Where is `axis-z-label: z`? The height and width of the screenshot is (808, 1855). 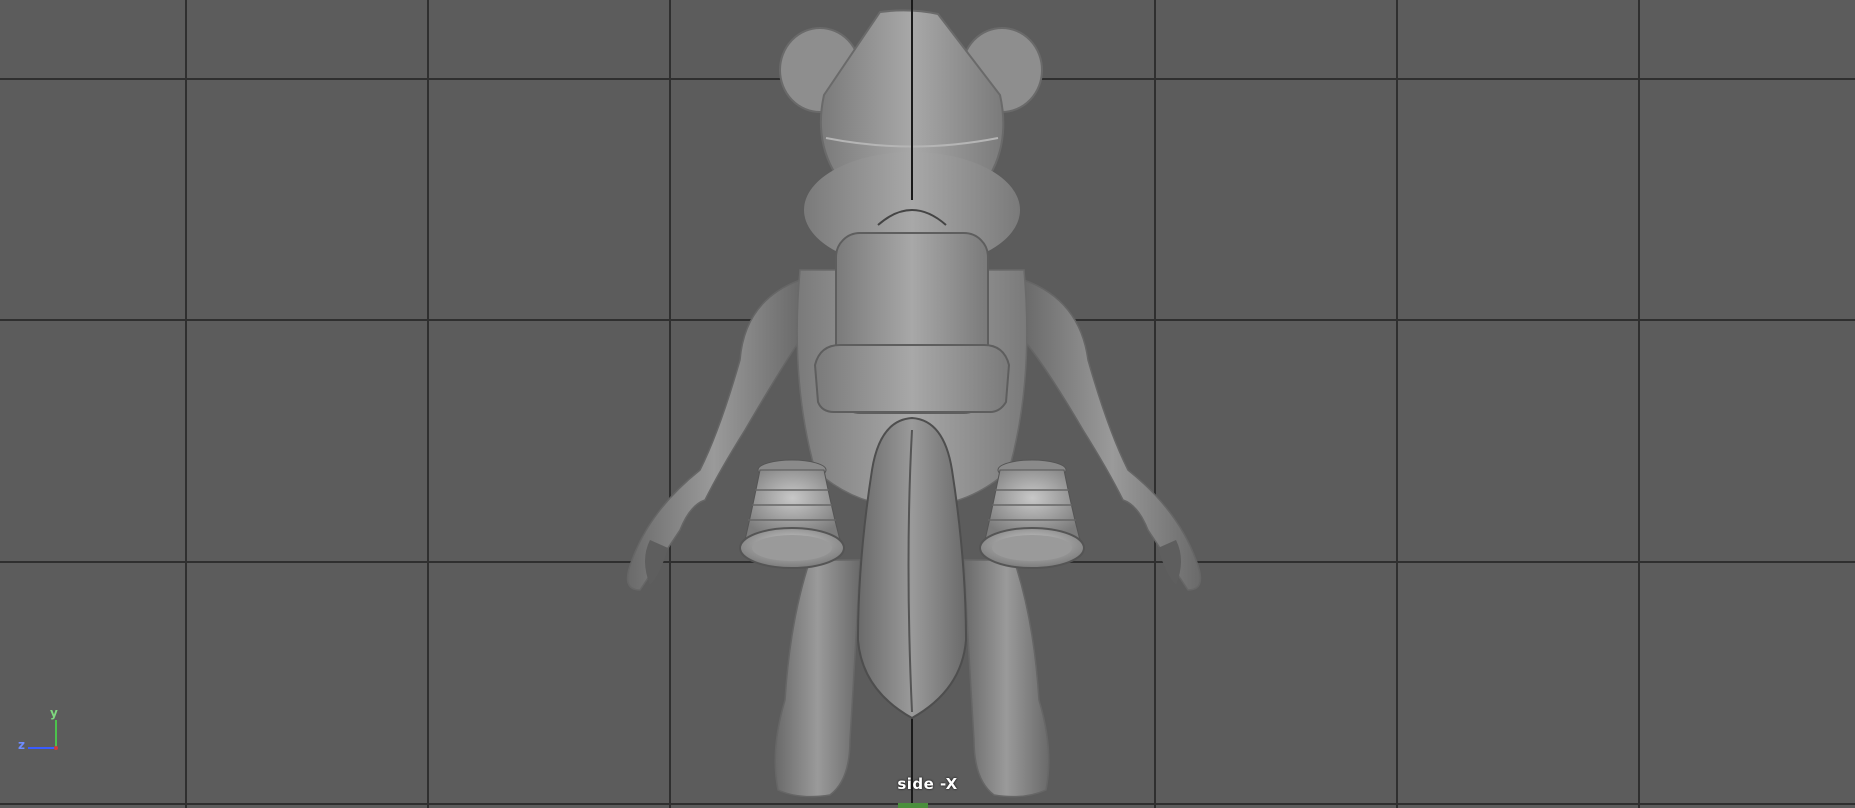 axis-z-label: z is located at coordinates (21, 745).